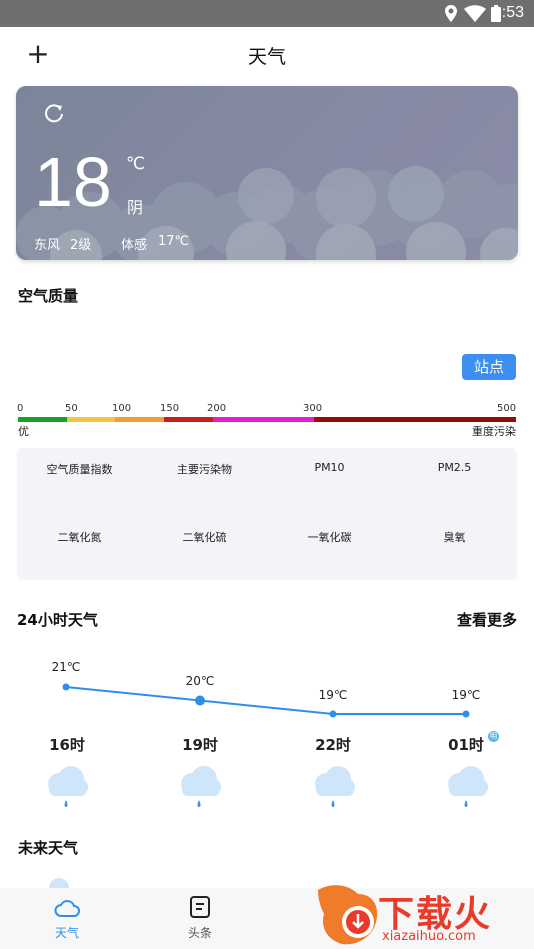  Describe the element at coordinates (493, 736) in the screenshot. I see `tomorrow-badge: 明` at that location.